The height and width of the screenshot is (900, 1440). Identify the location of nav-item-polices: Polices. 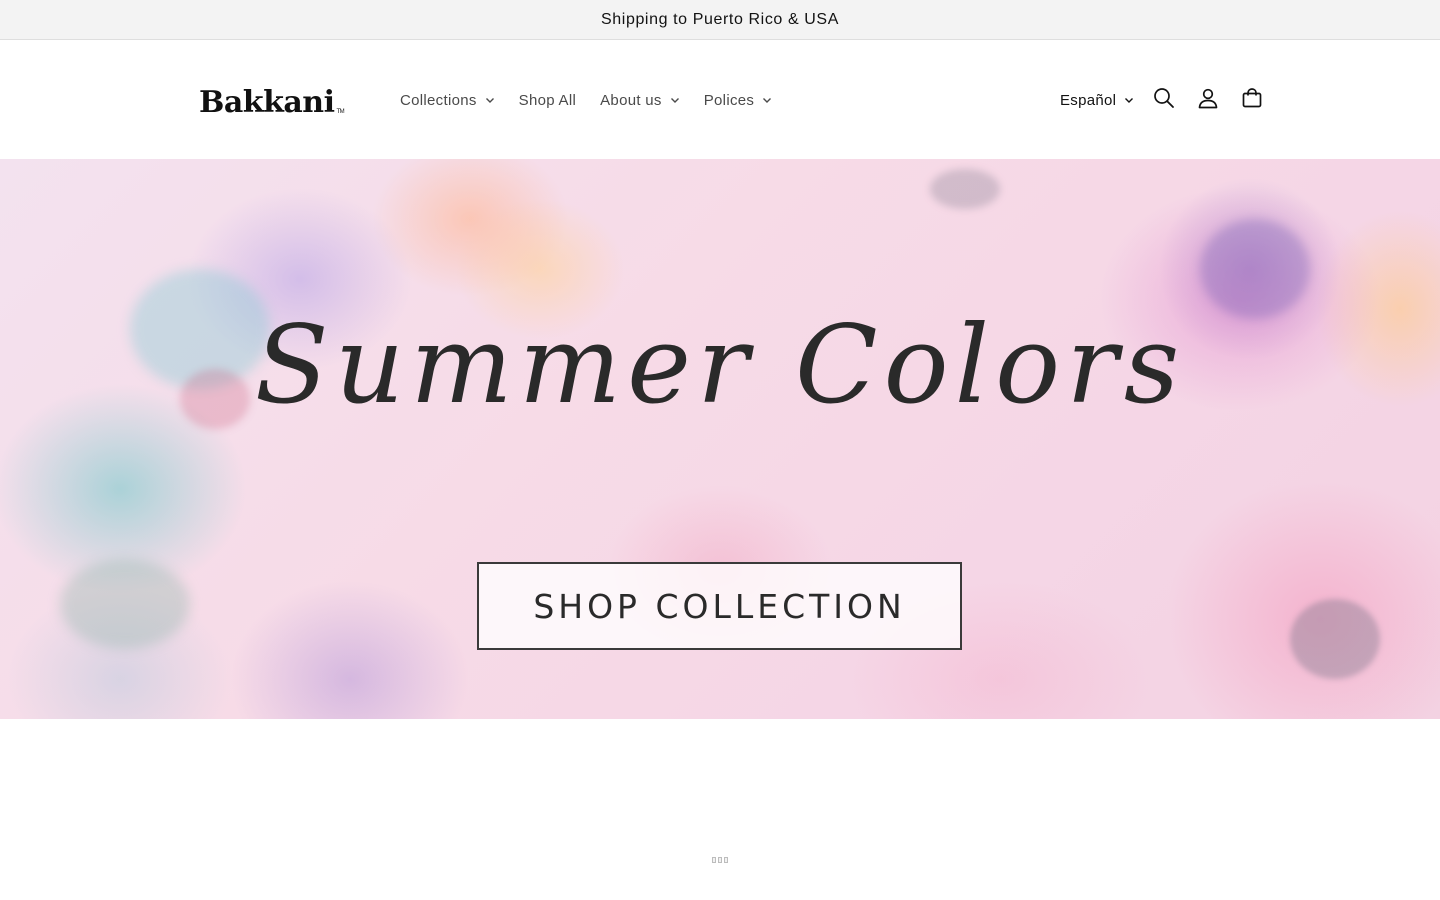
(738, 100).